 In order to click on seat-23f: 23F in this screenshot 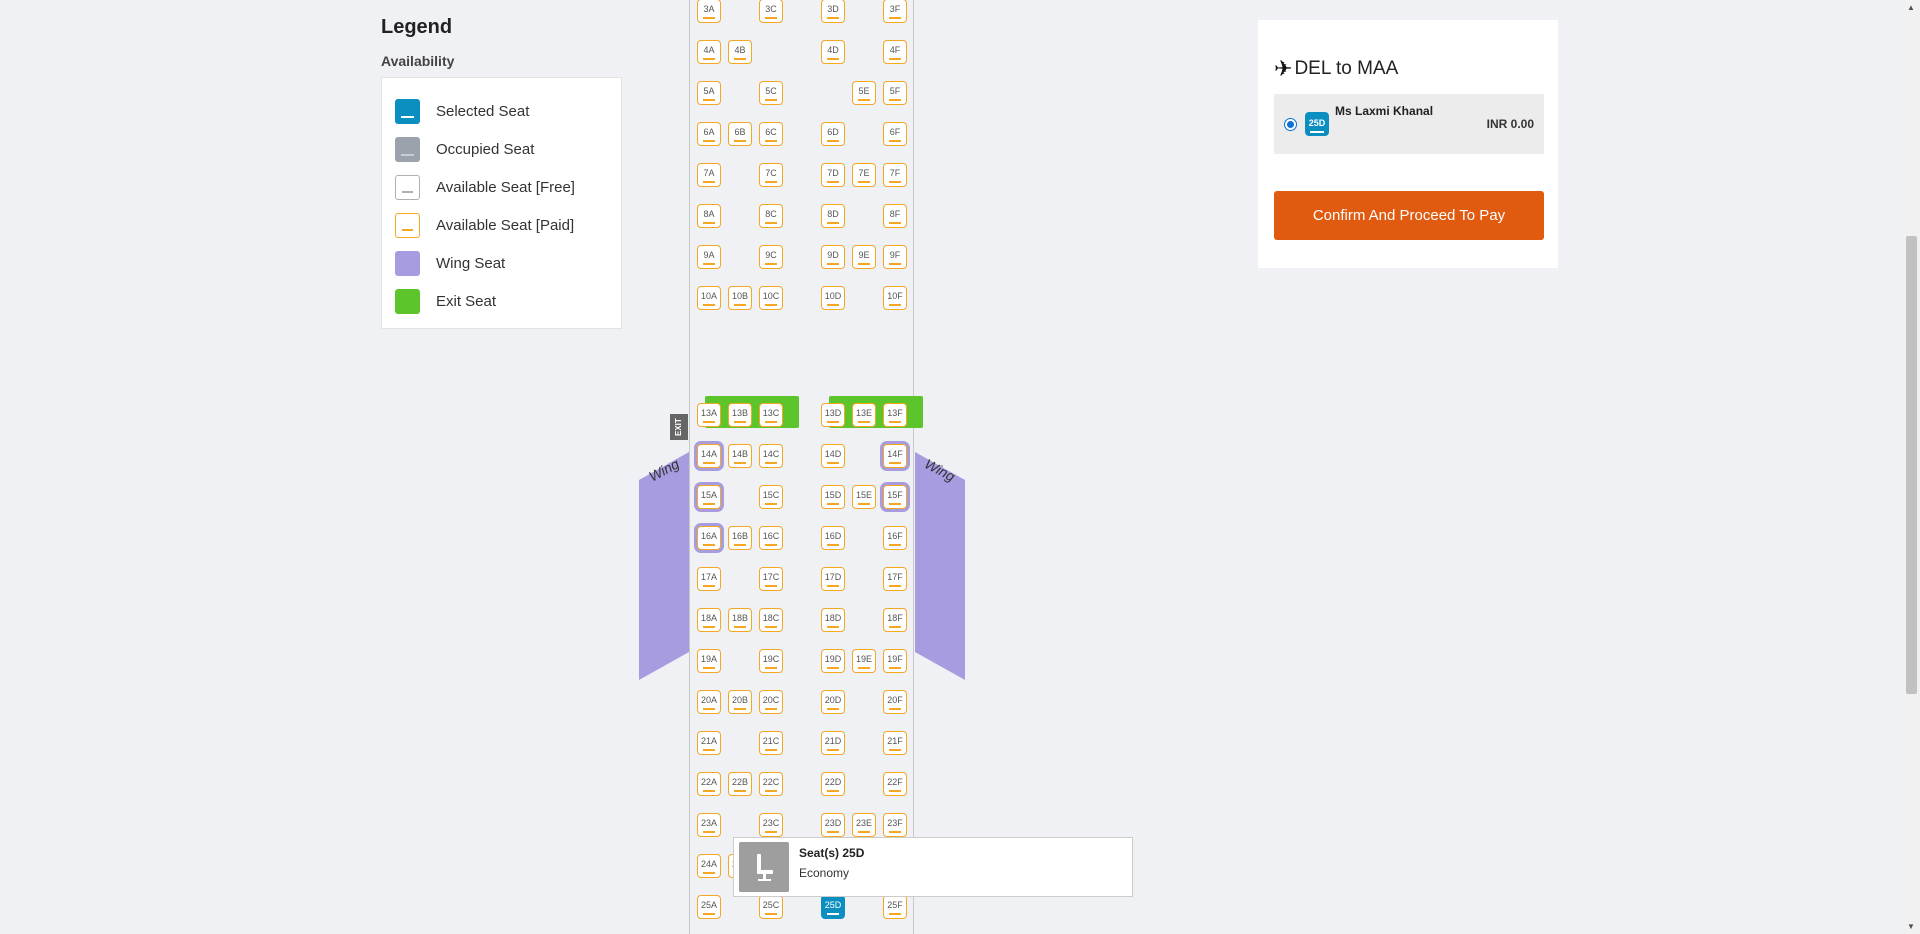, I will do `click(895, 825)`.